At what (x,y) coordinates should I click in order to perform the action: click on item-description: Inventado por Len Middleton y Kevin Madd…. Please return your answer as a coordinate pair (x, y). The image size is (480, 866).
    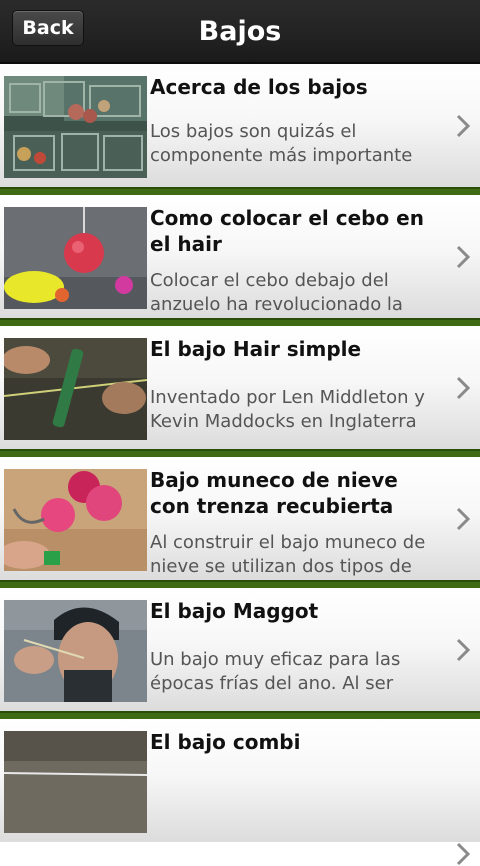
    Looking at the image, I should click on (287, 409).